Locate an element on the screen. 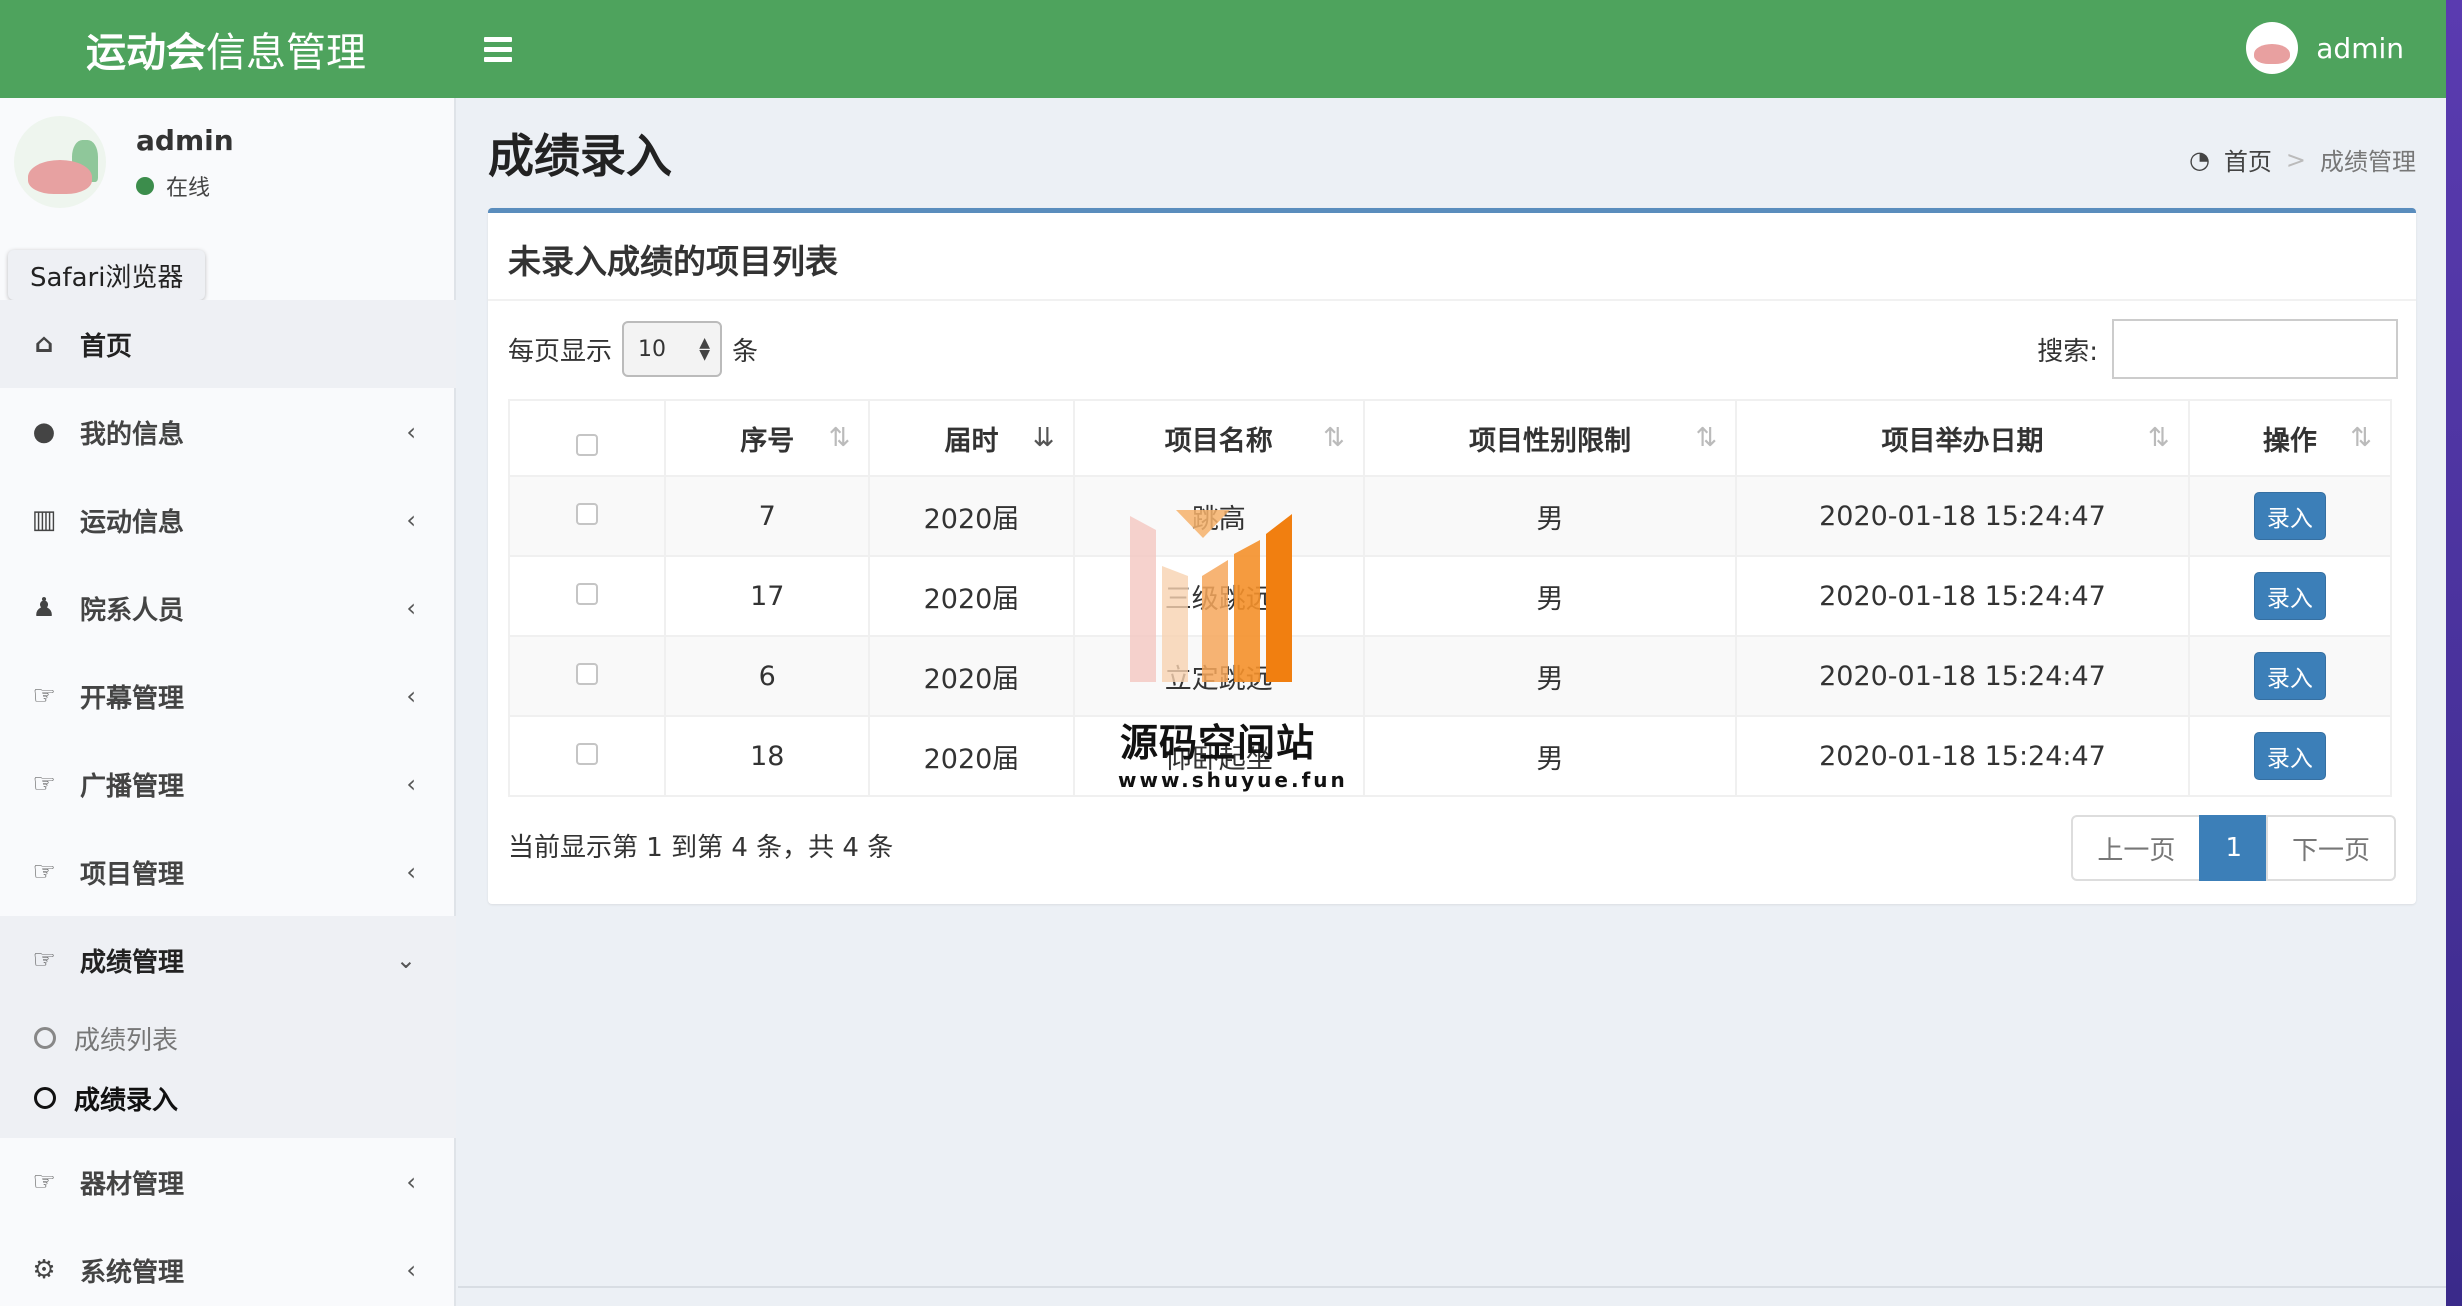 The width and height of the screenshot is (2462, 1306). next-page-button: 下一页 is located at coordinates (2330, 848).